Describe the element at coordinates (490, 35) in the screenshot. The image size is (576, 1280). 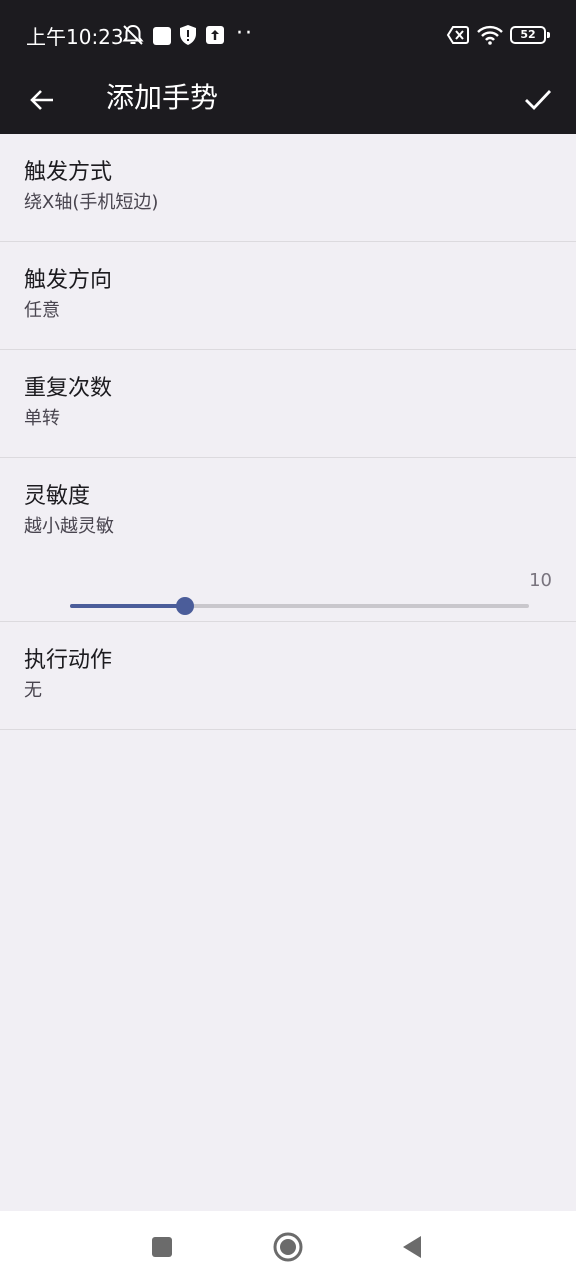
I see `wifi-icon` at that location.